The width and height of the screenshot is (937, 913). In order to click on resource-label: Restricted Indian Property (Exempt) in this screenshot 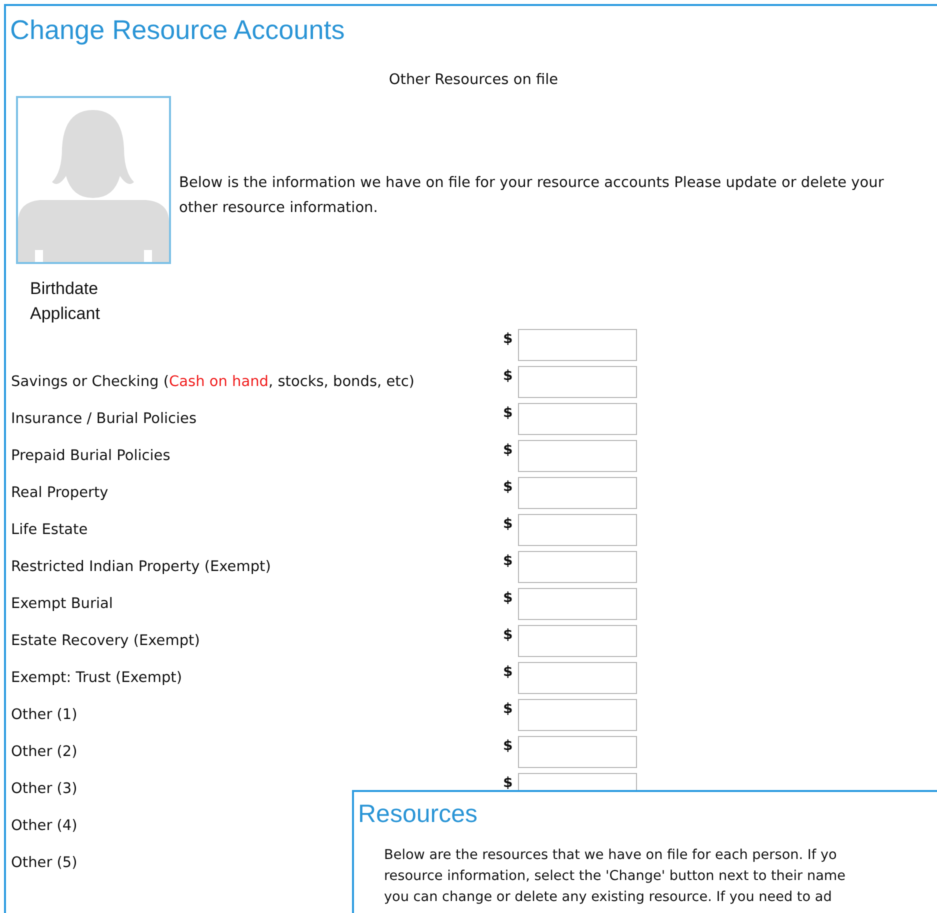, I will do `click(140, 567)`.